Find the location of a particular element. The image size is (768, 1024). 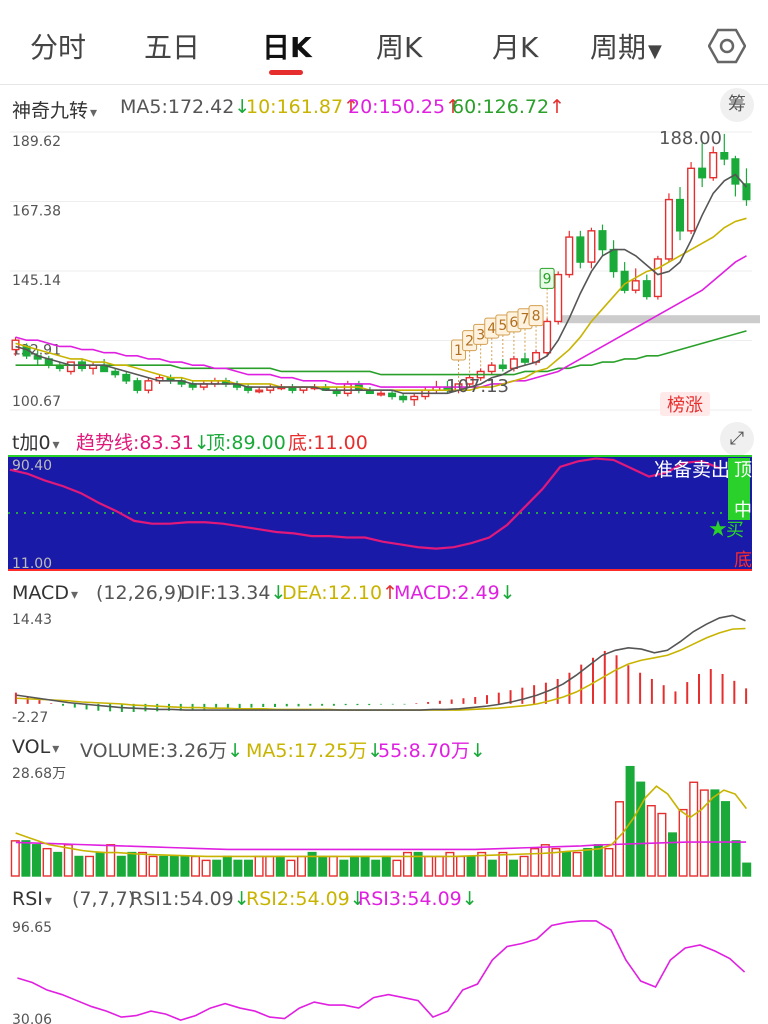

rsi-params: (7,7,7) is located at coordinates (104, 899).